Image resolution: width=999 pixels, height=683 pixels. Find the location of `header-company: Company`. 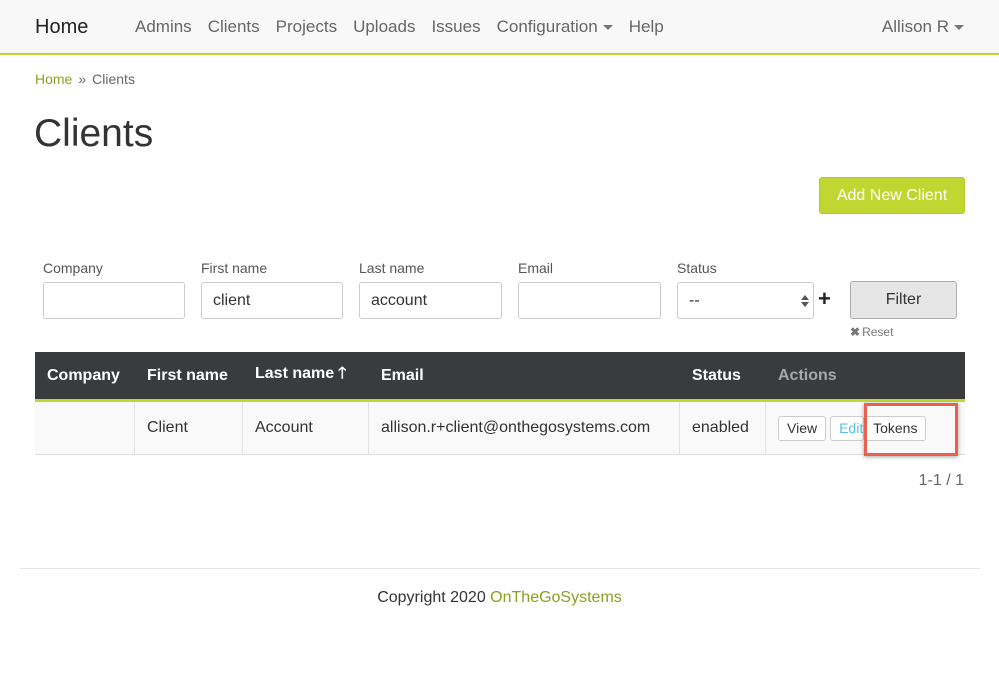

header-company: Company is located at coordinates (85, 376).